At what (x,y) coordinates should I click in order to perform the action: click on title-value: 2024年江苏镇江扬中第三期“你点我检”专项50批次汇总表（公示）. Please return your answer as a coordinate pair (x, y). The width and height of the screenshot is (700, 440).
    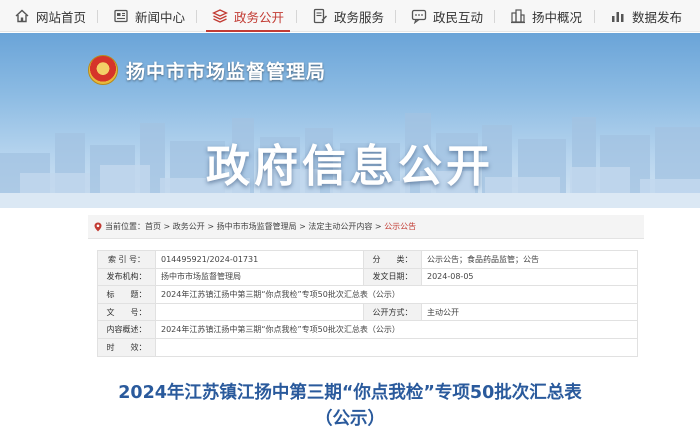
    Looking at the image, I should click on (396, 294).